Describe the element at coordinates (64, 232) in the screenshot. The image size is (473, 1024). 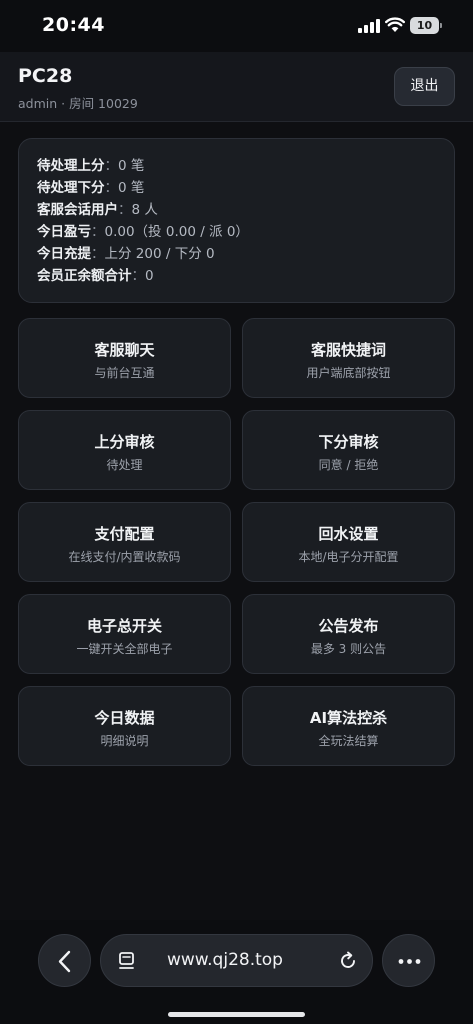
I see `stat-label: 今日盈亏` at that location.